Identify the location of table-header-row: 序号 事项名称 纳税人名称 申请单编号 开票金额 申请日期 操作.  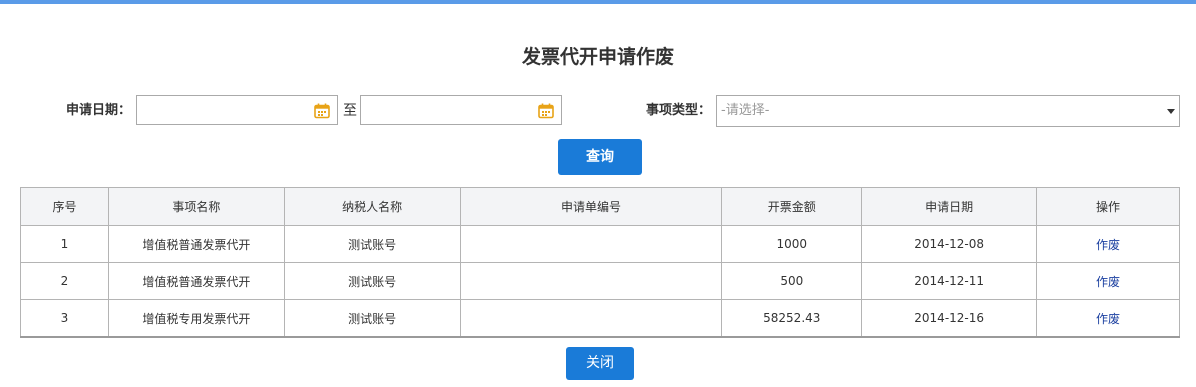
(600, 206).